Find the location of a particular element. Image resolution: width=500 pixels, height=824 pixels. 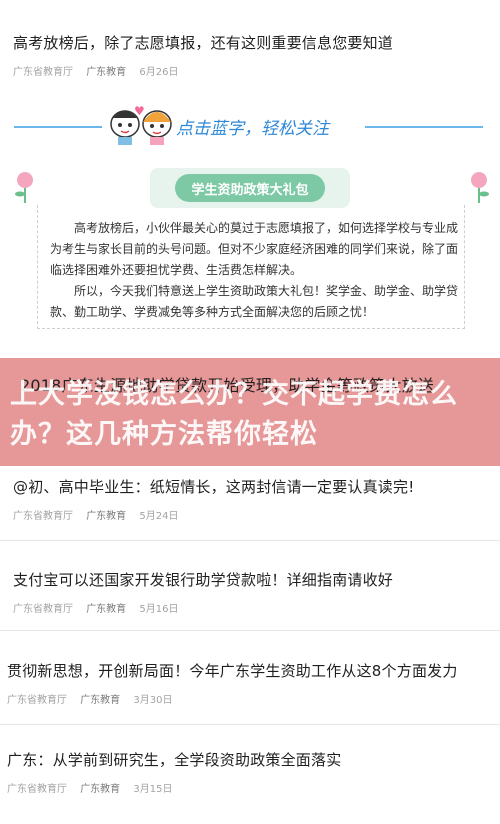

overlay-headline-line-2: 办？这几种方法帮你轻松 is located at coordinates (164, 434).